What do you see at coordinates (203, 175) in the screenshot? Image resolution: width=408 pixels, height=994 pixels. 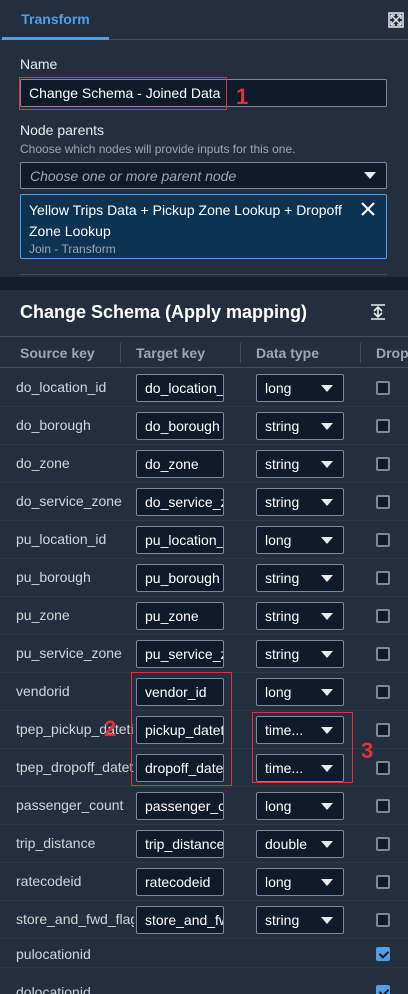 I see `parent-node-select: Choose one or more parent node` at bounding box center [203, 175].